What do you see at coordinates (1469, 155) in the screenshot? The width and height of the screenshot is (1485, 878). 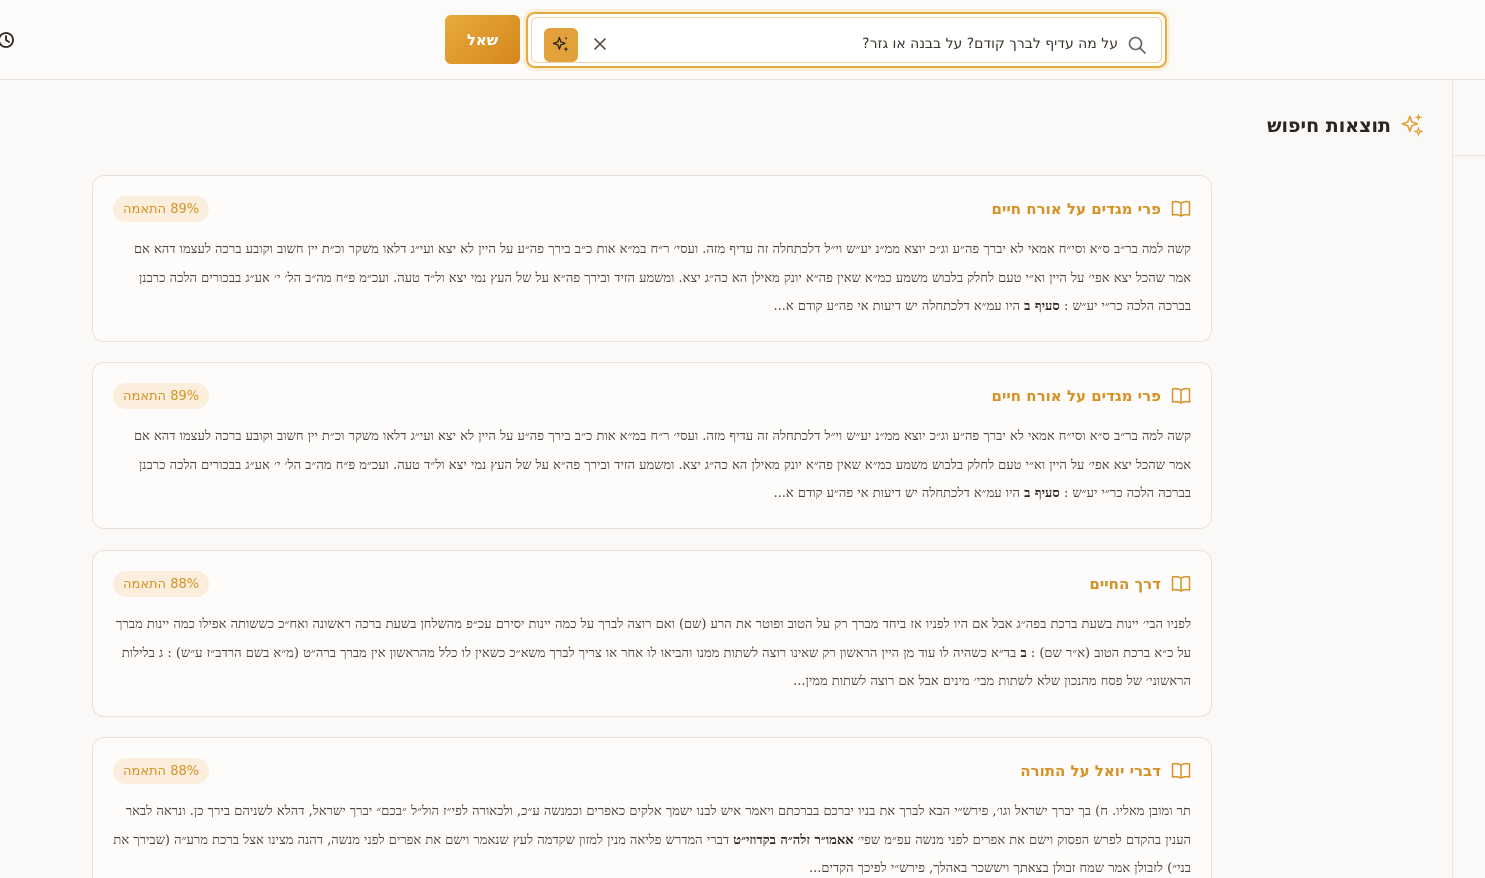 I see `rail-divider` at bounding box center [1469, 155].